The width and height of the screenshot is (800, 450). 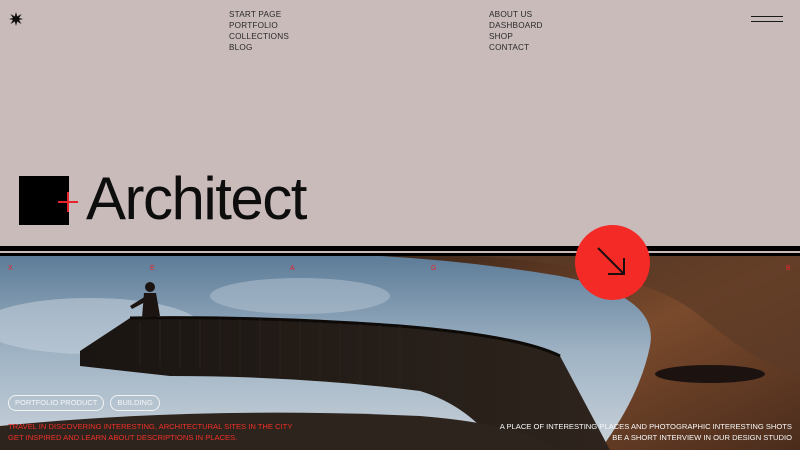 What do you see at coordinates (516, 36) in the screenshot?
I see `nav-link-shop: SHOP` at bounding box center [516, 36].